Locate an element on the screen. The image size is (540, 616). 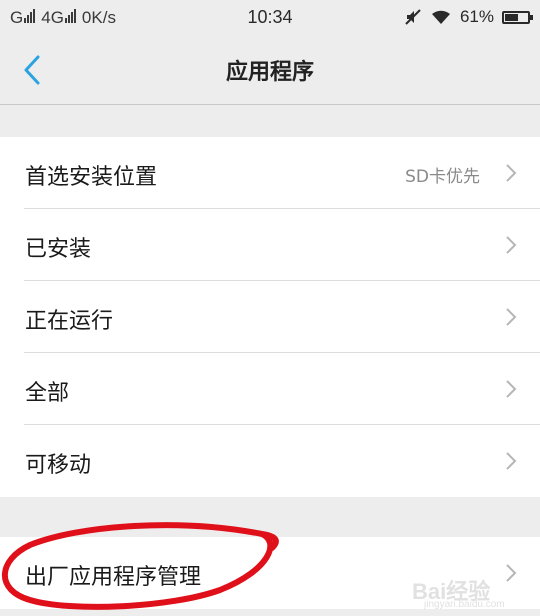
all-row: 全部 is located at coordinates (270, 389).